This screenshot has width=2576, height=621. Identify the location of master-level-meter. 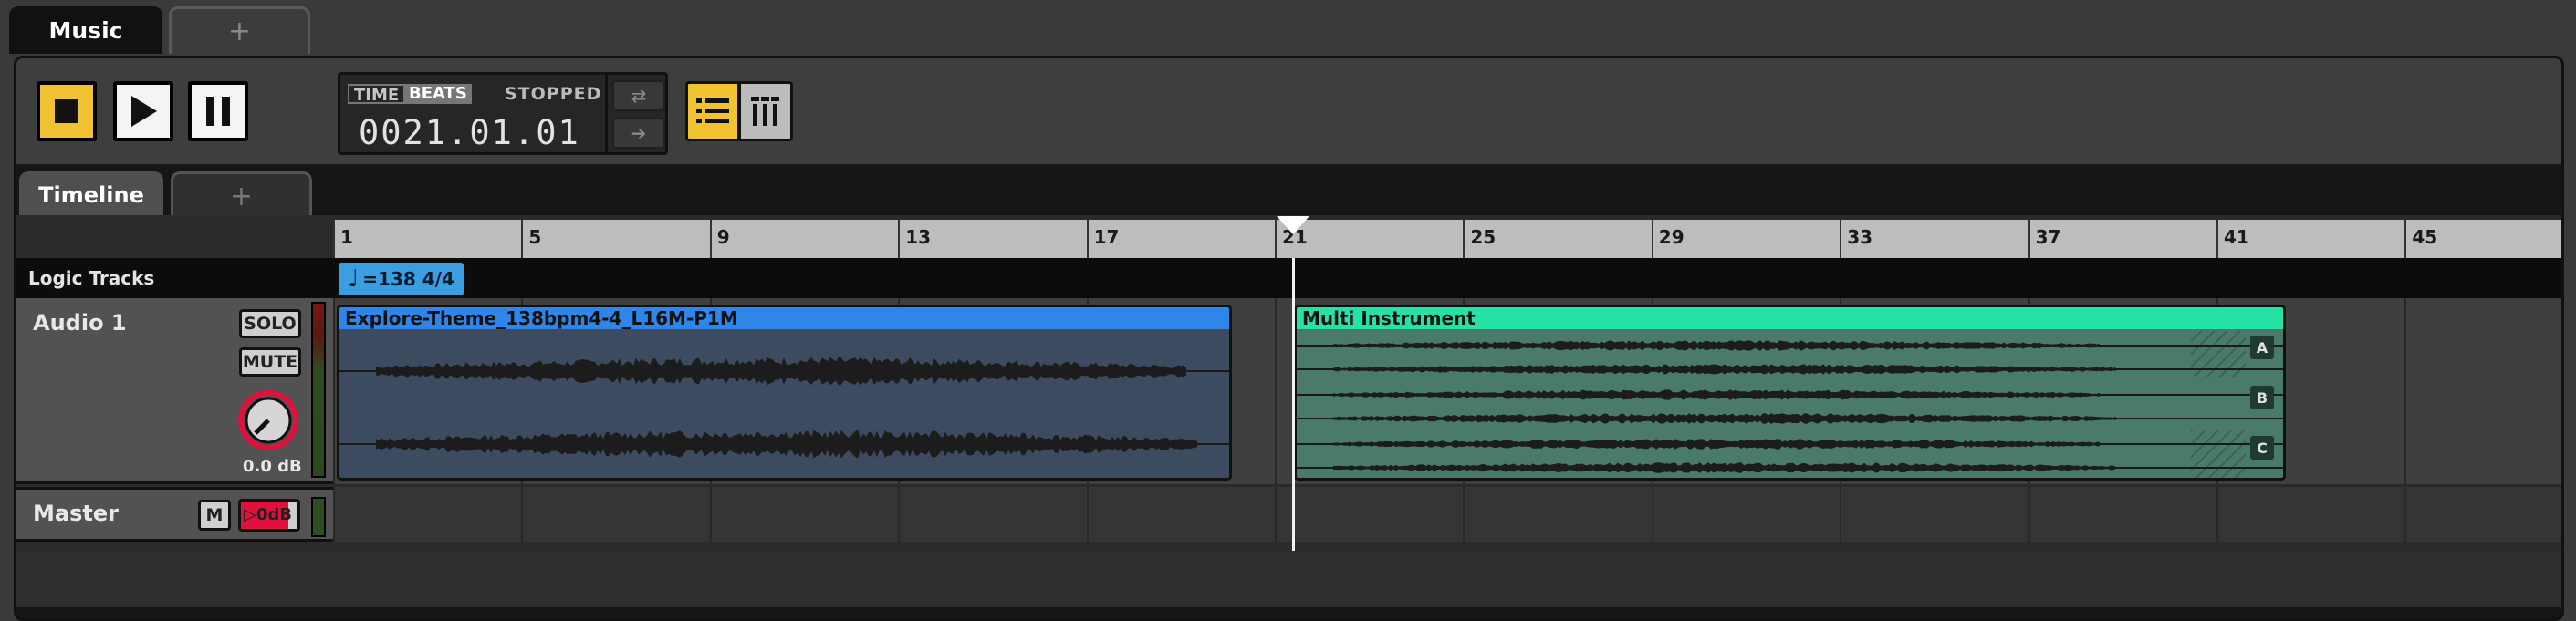
(318, 517).